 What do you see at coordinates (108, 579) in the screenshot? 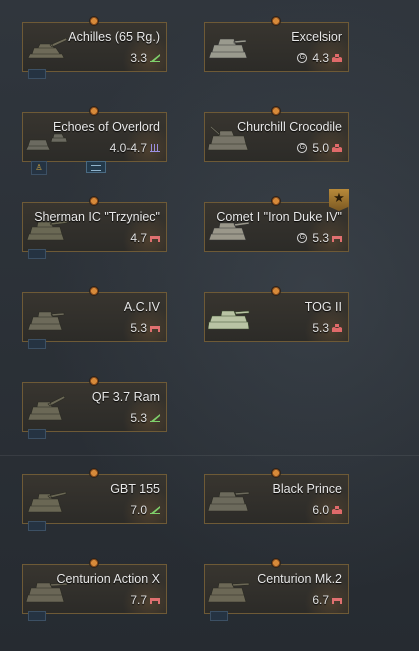
I see `vehicle-name: Centurion Action X` at bounding box center [108, 579].